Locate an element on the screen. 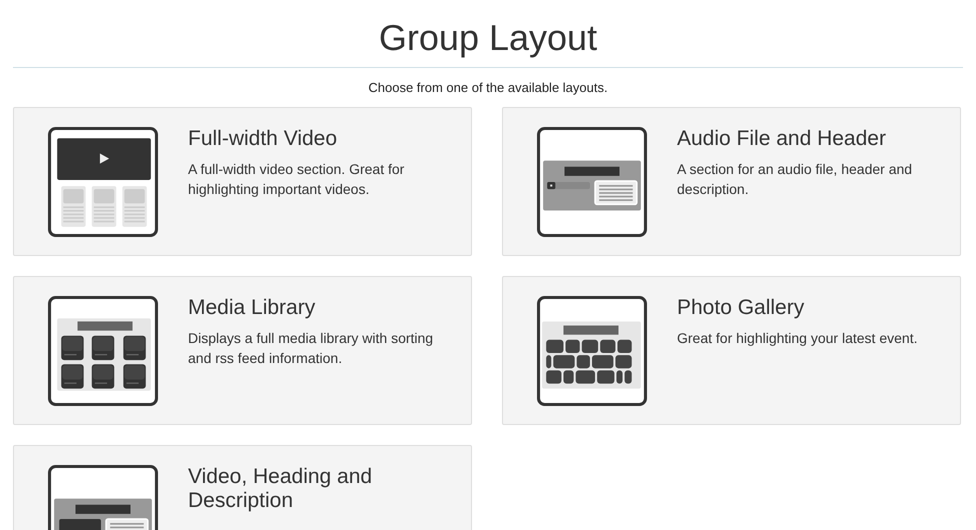 The width and height of the screenshot is (976, 530). layout-description: Displays a full media library with sorting and rss feed information. is located at coordinates (311, 348).